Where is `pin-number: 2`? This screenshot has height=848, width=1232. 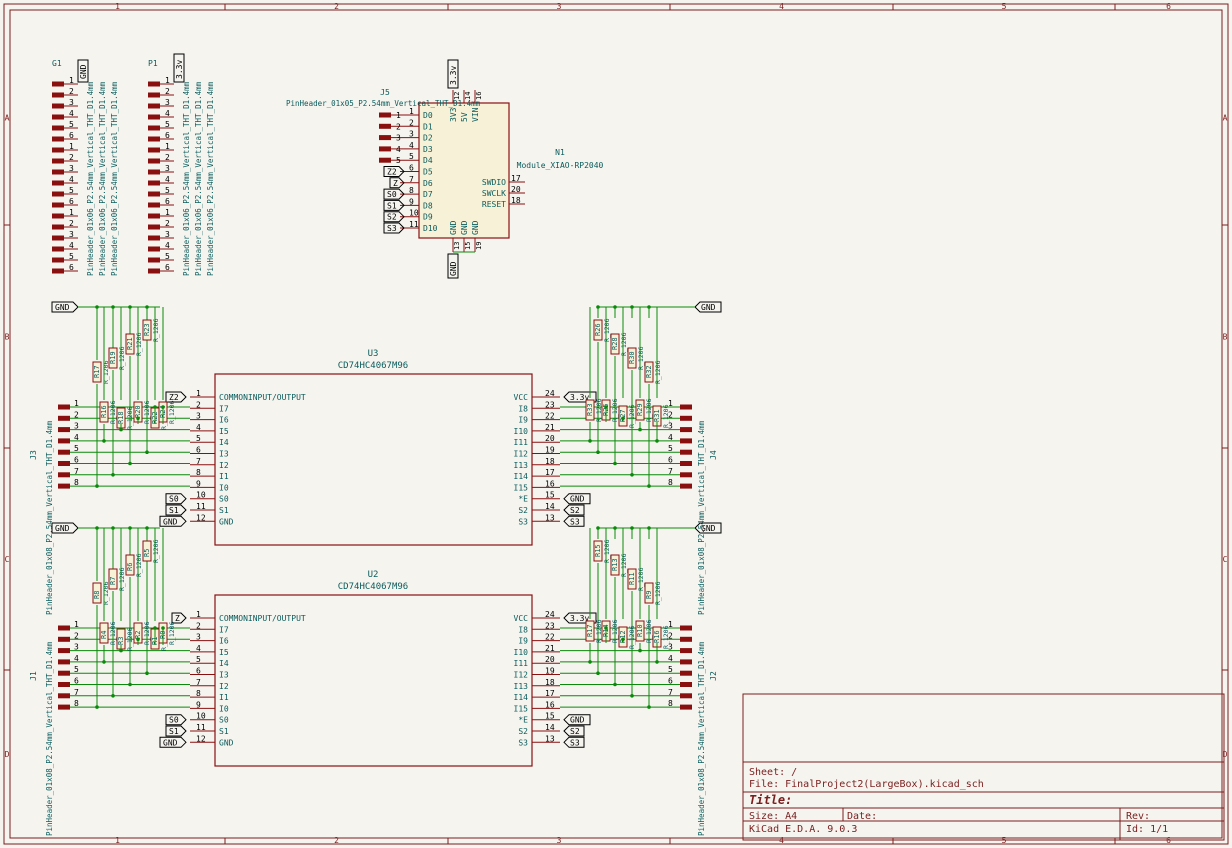
pin-number: 2 is located at coordinates (167, 157).